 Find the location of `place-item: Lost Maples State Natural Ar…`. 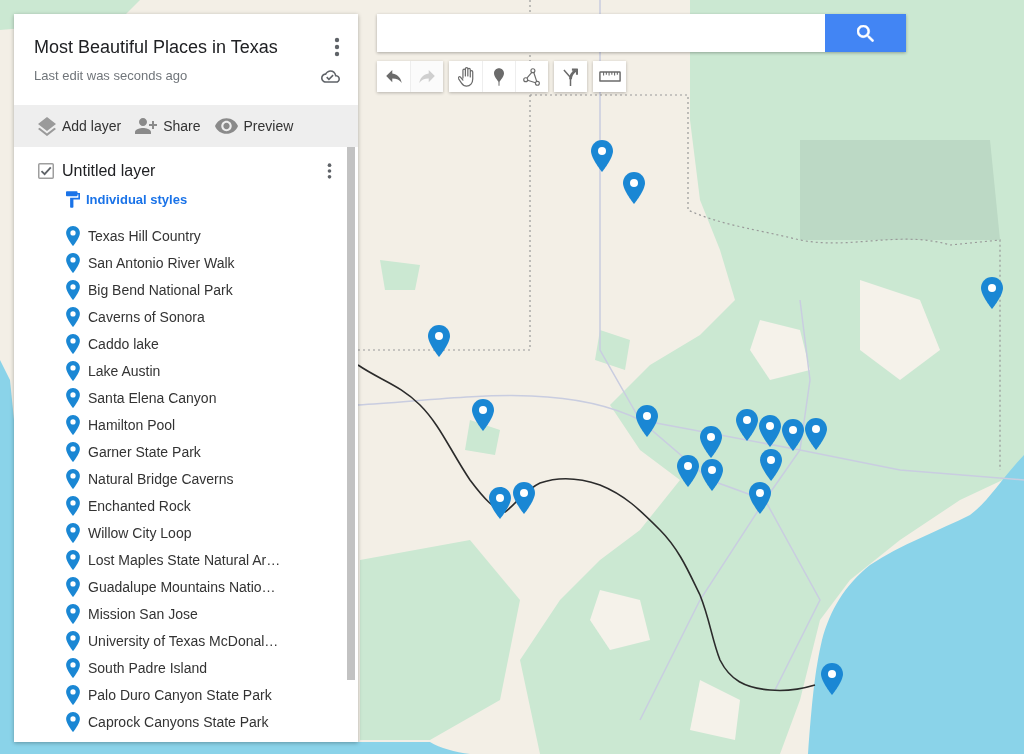

place-item: Lost Maples State Natural Ar… is located at coordinates (192, 559).